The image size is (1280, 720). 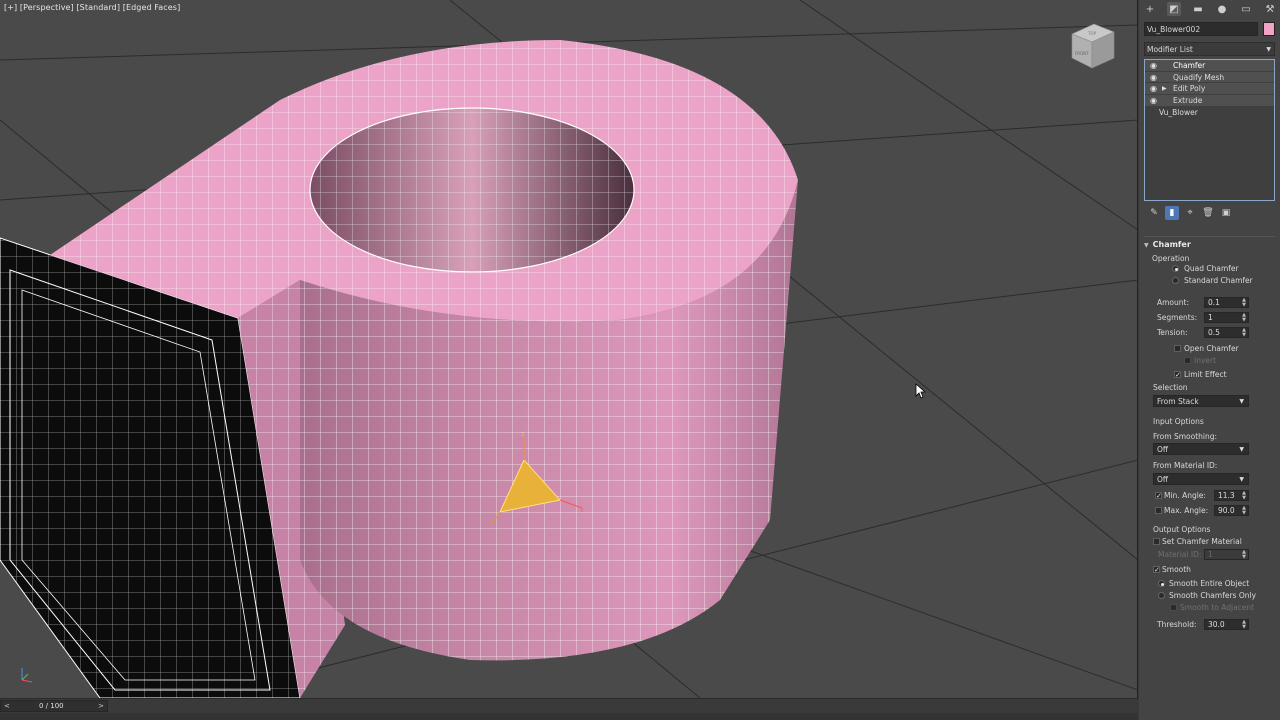 What do you see at coordinates (1211, 268) in the screenshot?
I see `quad-chamfer-label: Quad Chamfer` at bounding box center [1211, 268].